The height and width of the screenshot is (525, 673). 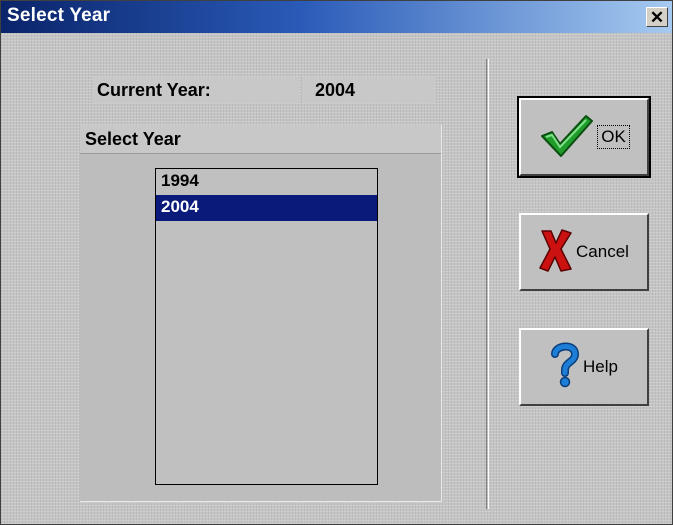 What do you see at coordinates (59, 15) in the screenshot?
I see `window-title: Select Year` at bounding box center [59, 15].